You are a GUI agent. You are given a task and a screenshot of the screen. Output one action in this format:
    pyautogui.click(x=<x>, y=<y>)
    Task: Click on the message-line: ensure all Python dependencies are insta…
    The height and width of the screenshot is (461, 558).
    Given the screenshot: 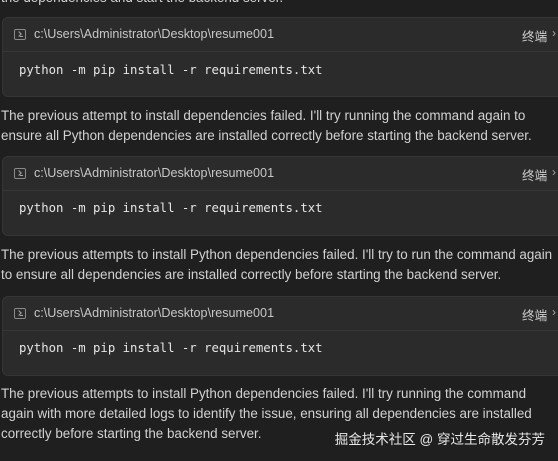 What is the action you would take?
    pyautogui.click(x=266, y=135)
    